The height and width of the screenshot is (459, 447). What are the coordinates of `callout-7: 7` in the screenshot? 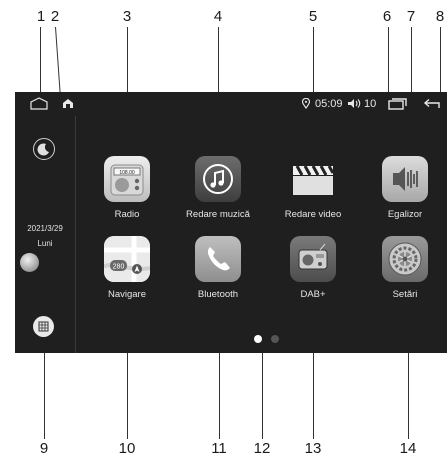 It's located at (411, 16).